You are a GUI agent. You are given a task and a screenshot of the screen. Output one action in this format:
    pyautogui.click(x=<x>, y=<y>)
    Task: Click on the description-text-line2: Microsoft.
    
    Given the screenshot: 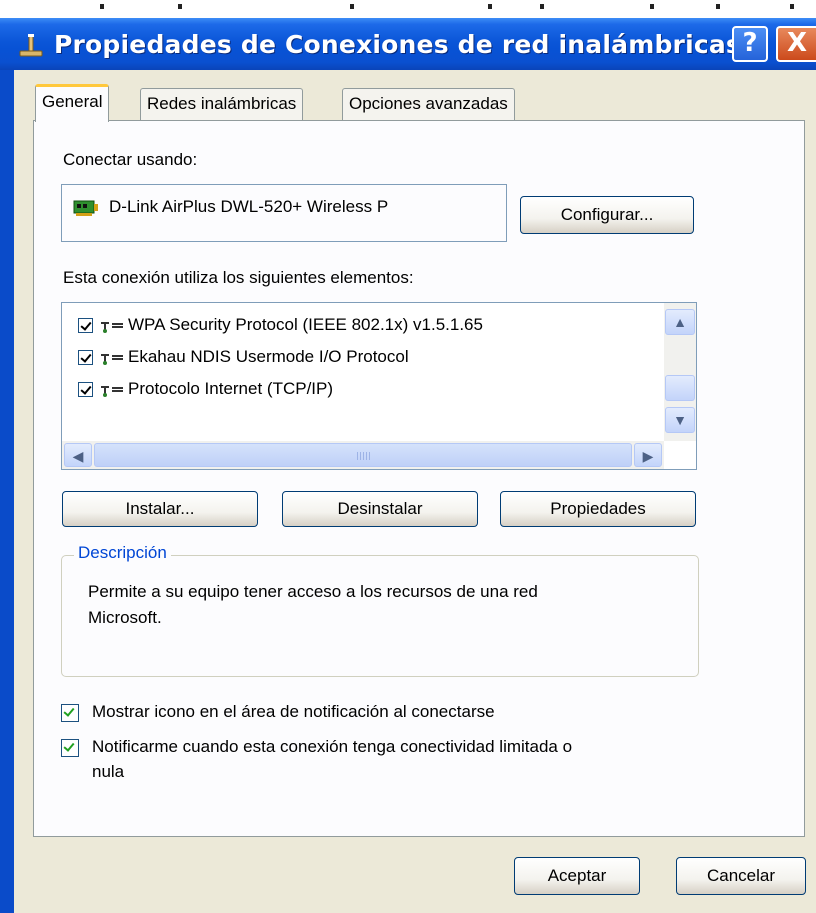 What is the action you would take?
    pyautogui.click(x=125, y=617)
    